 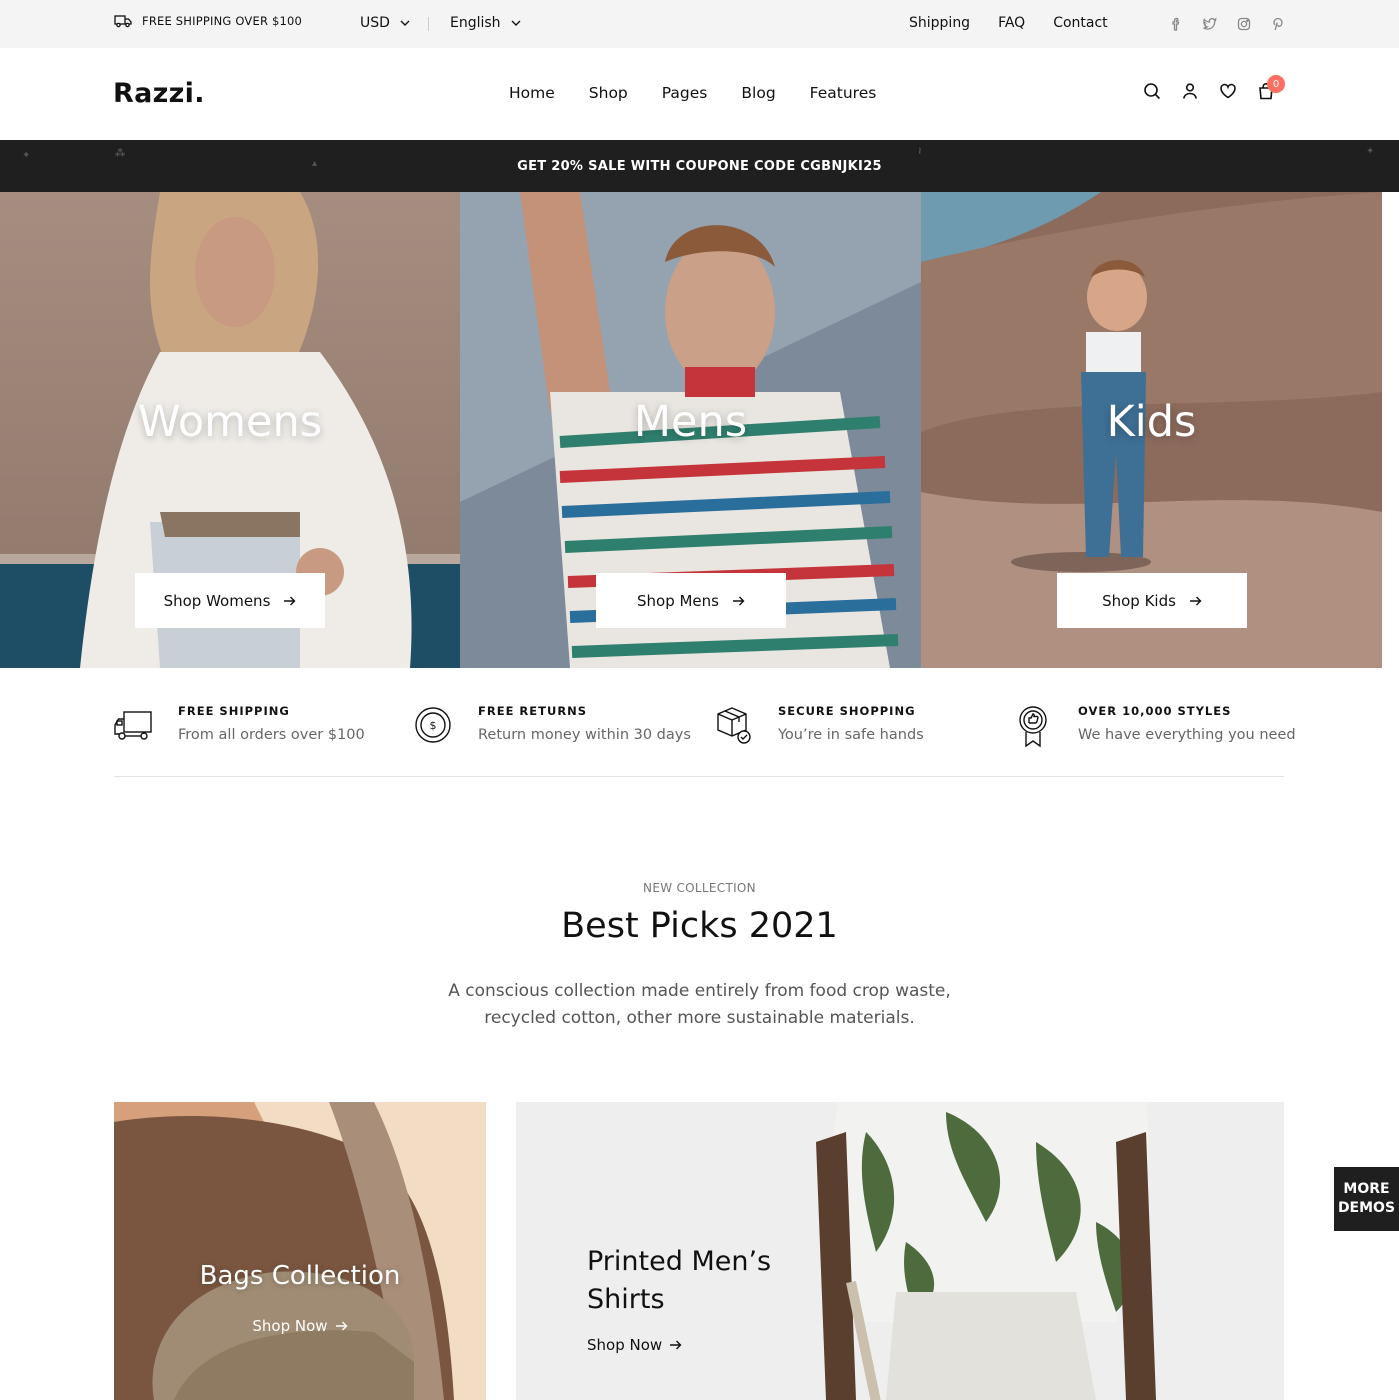 What do you see at coordinates (690, 422) in the screenshot?
I see `hero-title-mens: Mens` at bounding box center [690, 422].